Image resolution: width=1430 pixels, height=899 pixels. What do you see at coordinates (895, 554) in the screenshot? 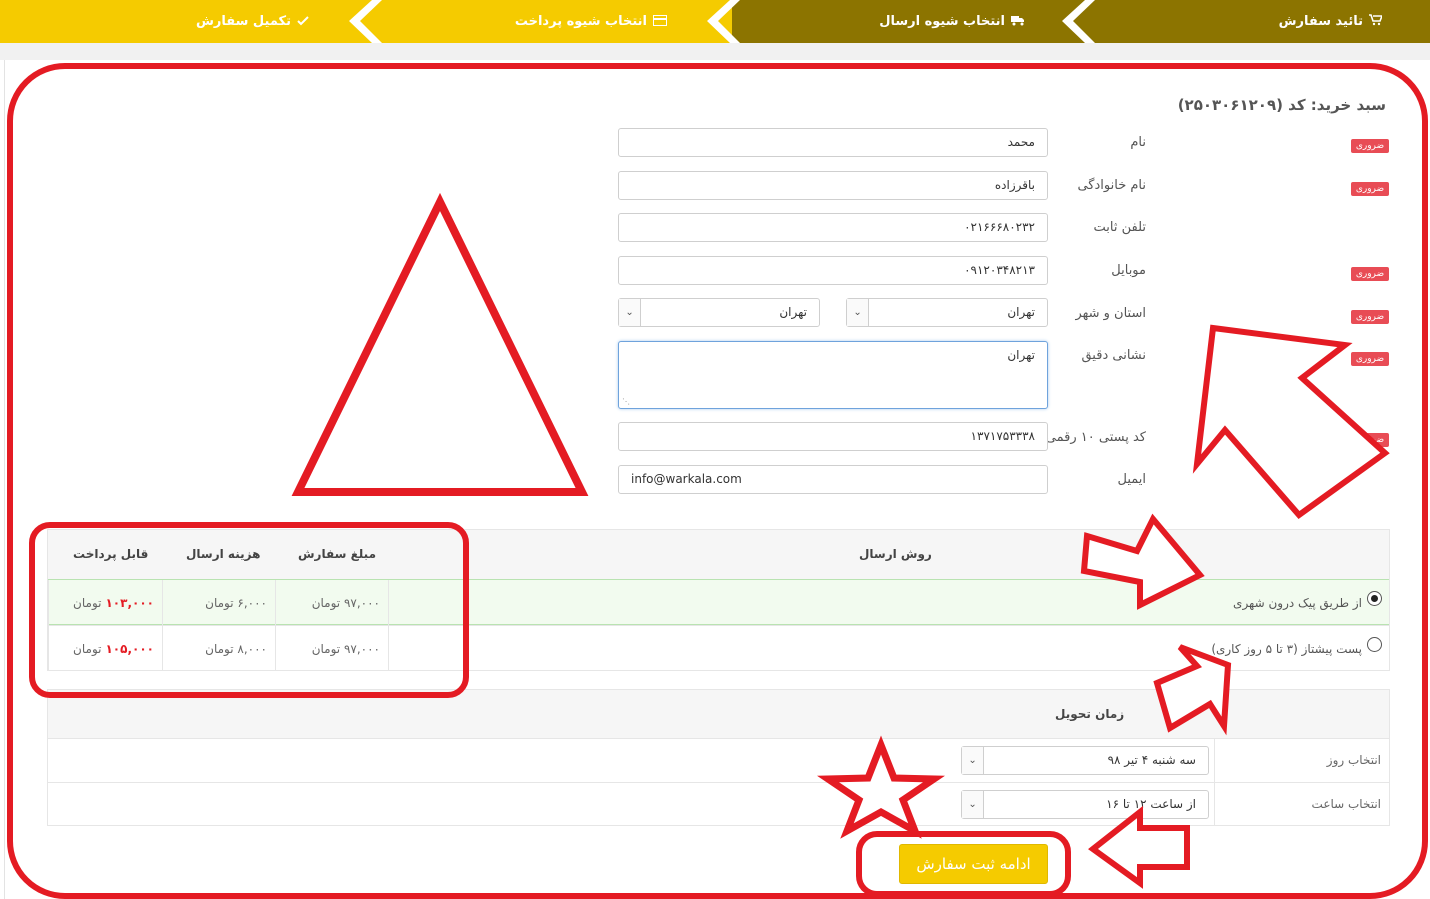
I see `header-method: روش ارسال` at bounding box center [895, 554].